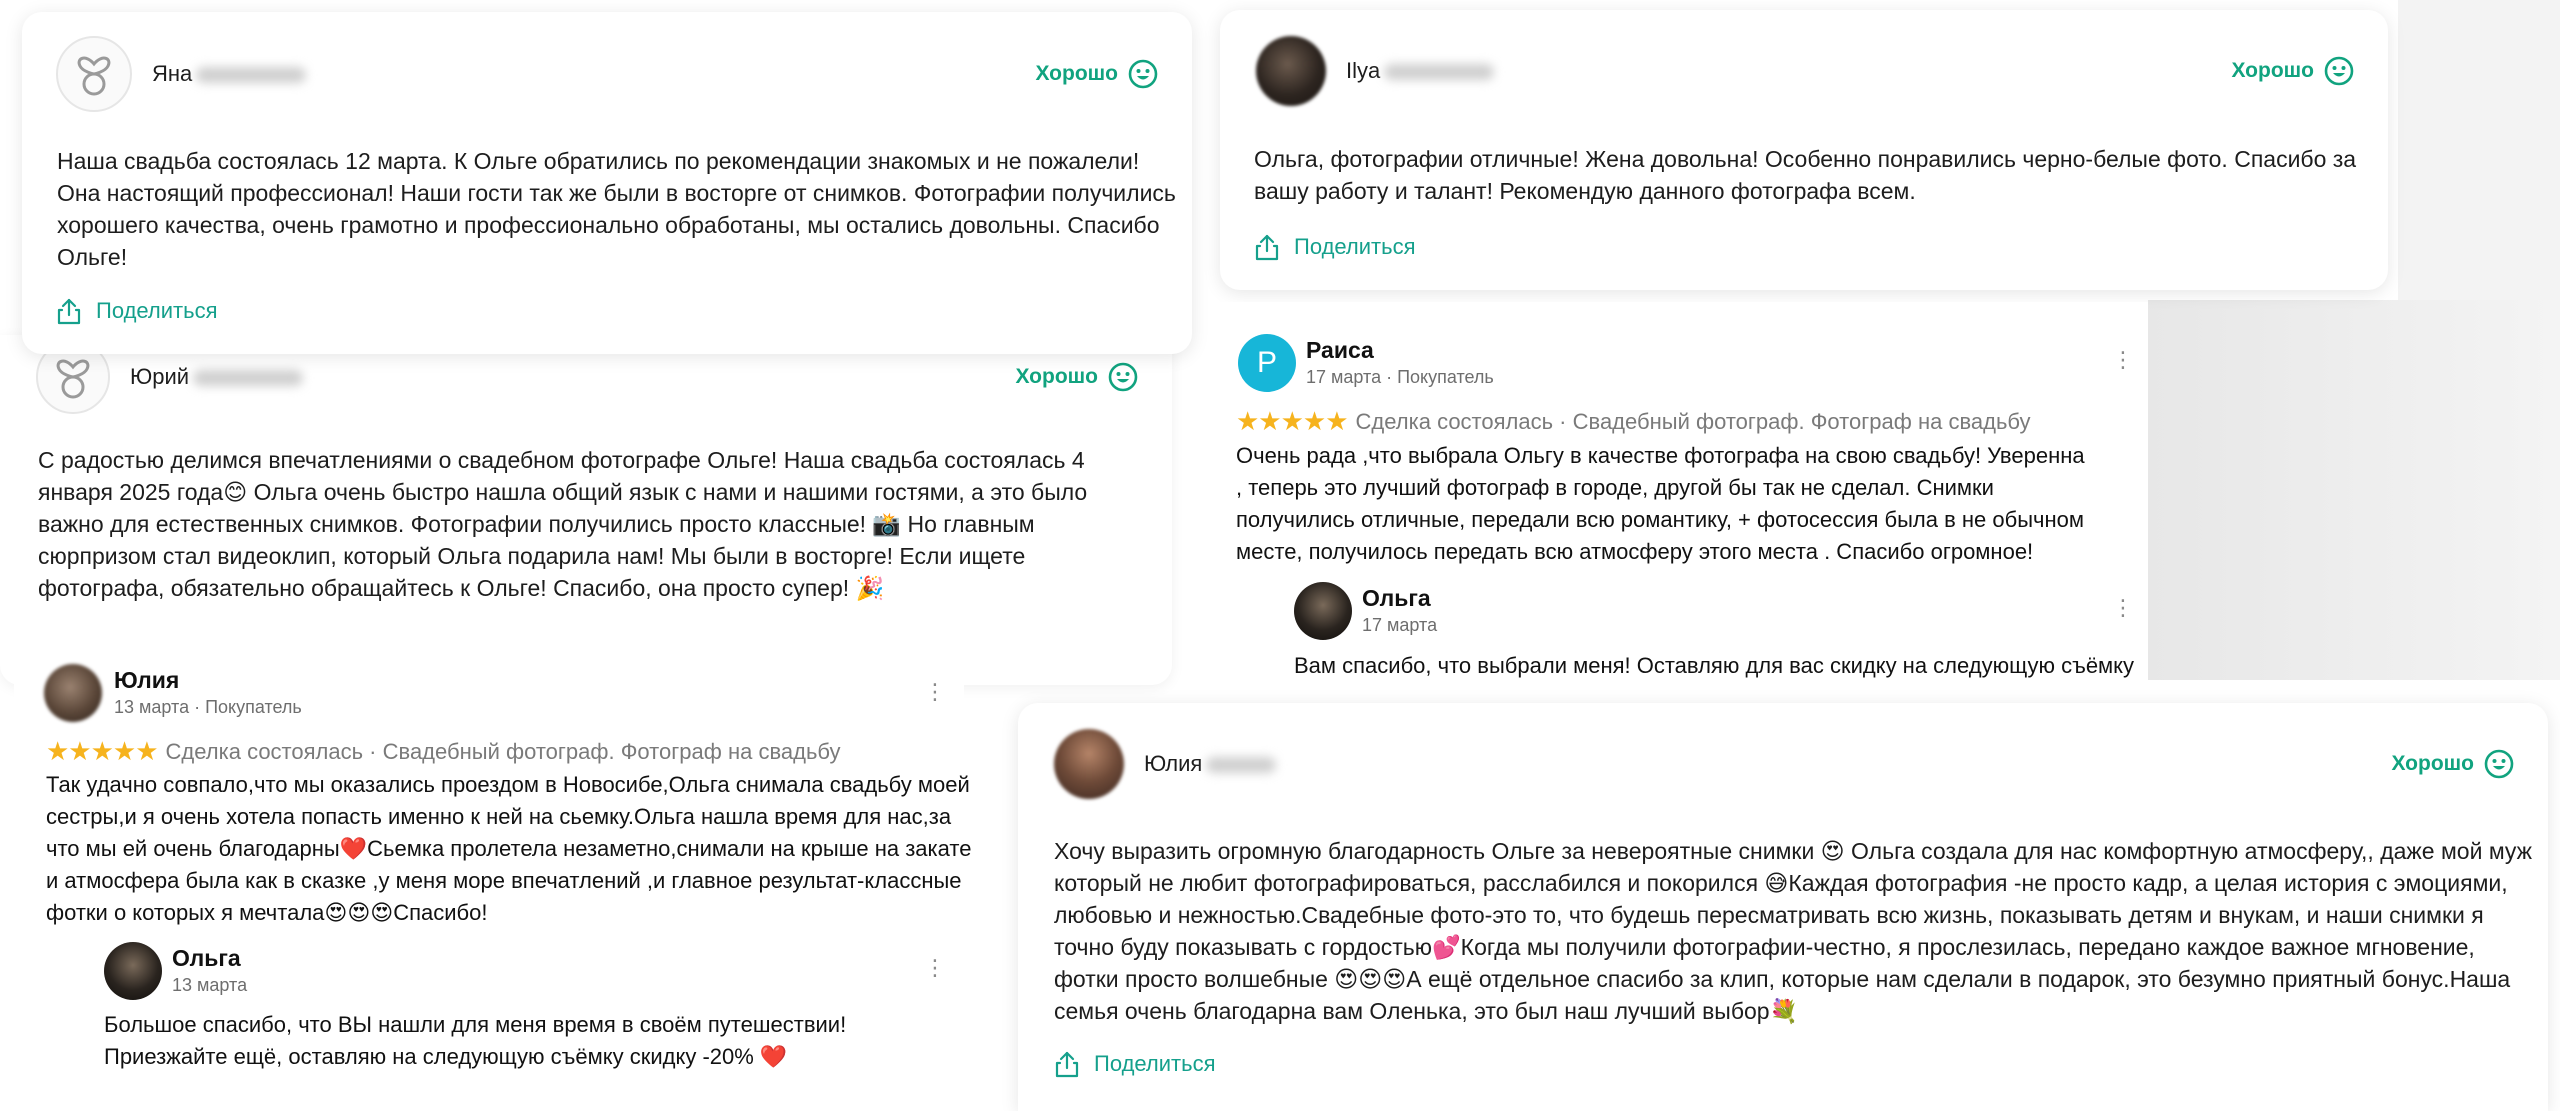  What do you see at coordinates (1400, 625) in the screenshot?
I see `reply-date: 17 марта` at bounding box center [1400, 625].